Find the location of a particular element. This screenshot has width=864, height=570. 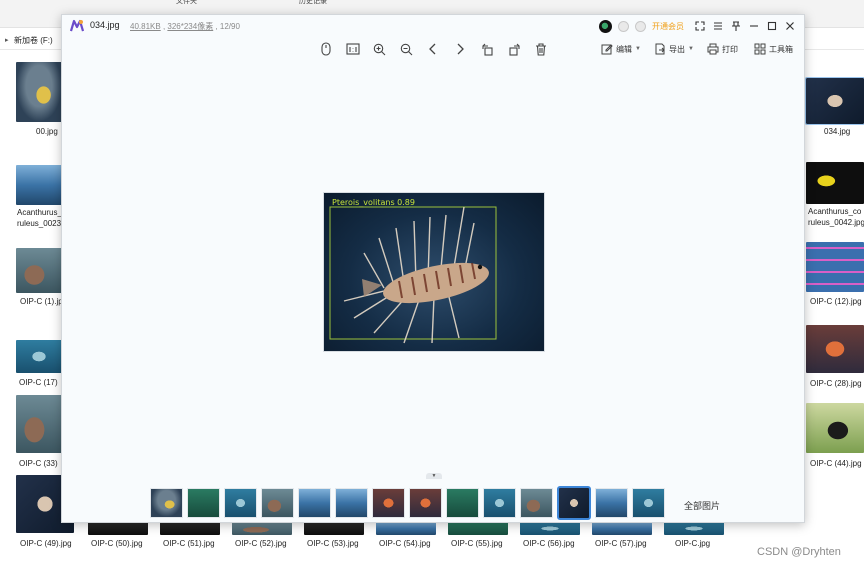

thumbnail-strip is located at coordinates (407, 503).